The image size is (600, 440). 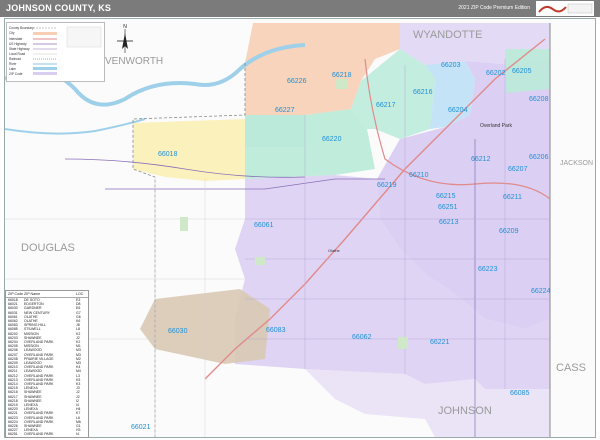 What do you see at coordinates (16, 294) in the screenshot?
I see `zip-col-header: ZIP Code` at bounding box center [16, 294].